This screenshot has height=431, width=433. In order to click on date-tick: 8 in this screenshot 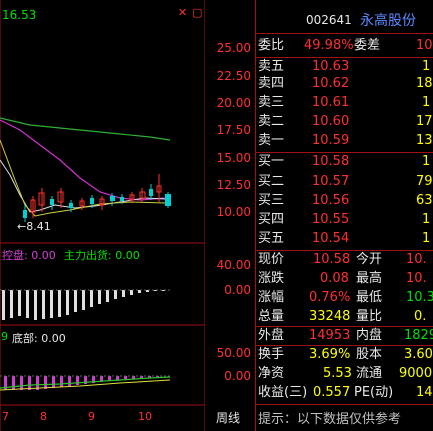, I will do `click(43, 416)`.